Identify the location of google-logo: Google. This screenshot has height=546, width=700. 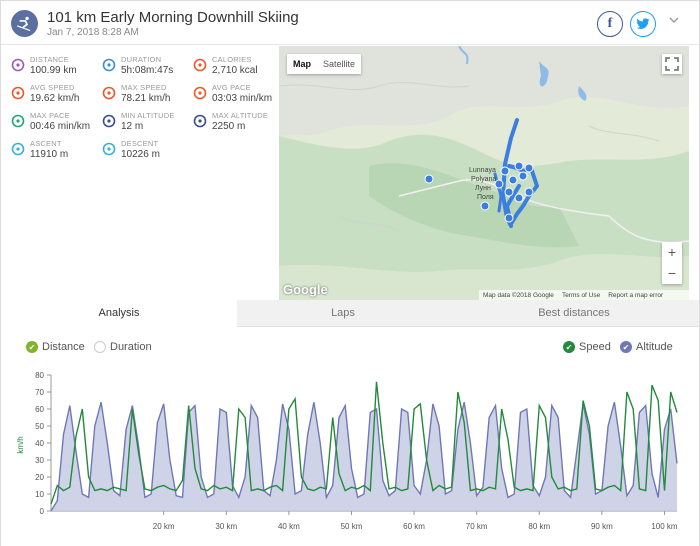
(305, 289).